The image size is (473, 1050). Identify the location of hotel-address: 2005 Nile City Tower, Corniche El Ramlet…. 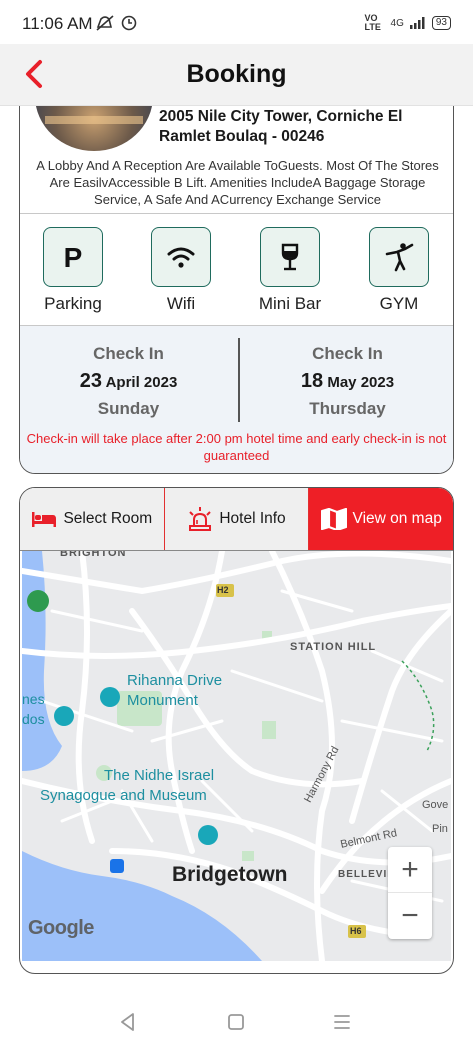
(281, 126).